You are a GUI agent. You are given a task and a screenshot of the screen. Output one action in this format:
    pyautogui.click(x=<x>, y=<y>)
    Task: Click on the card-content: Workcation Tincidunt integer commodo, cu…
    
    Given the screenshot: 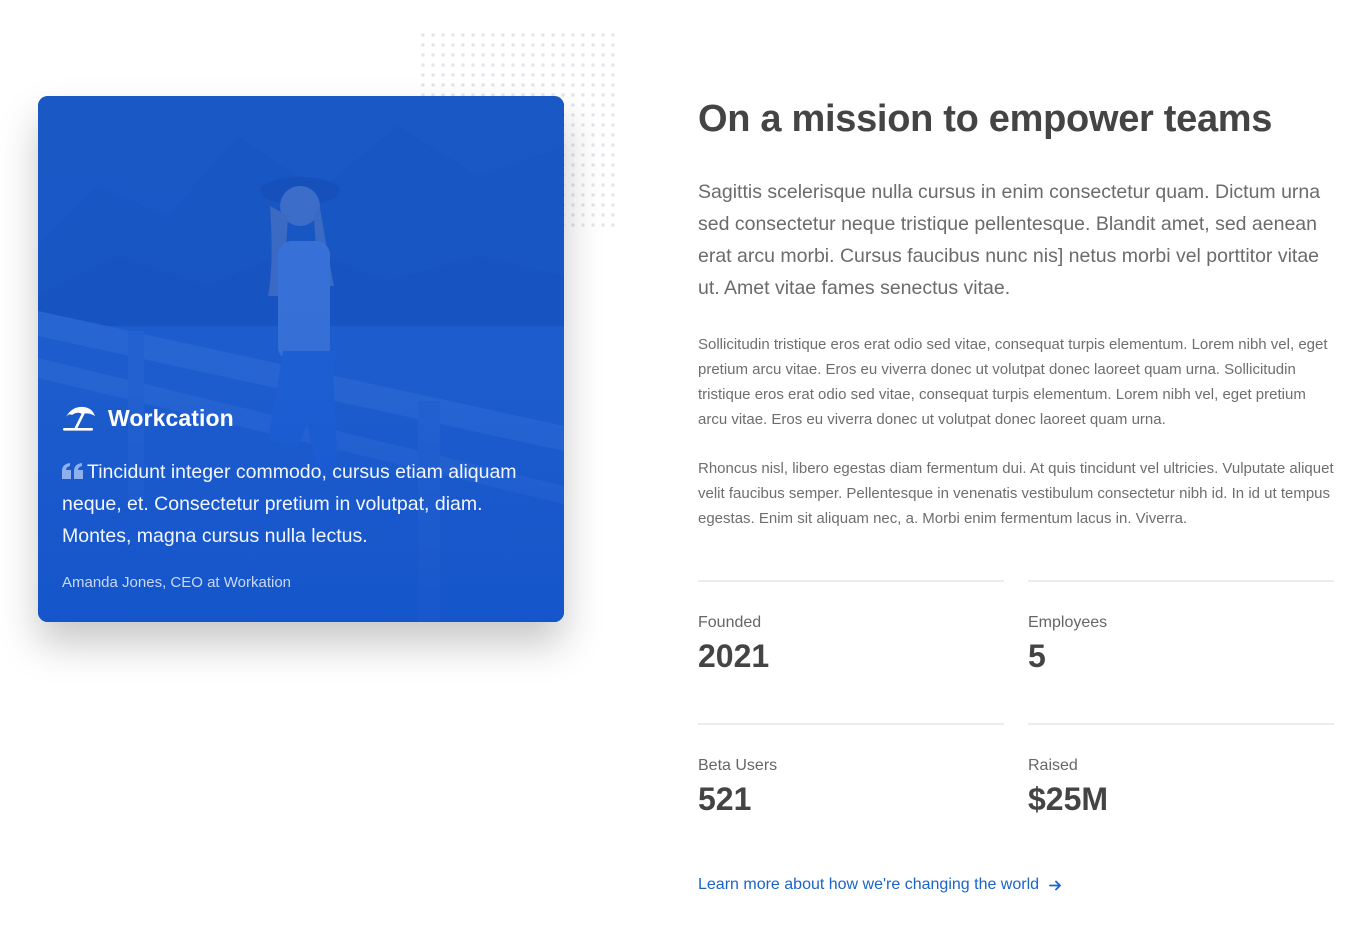 What is the action you would take?
    pyautogui.click(x=301, y=497)
    